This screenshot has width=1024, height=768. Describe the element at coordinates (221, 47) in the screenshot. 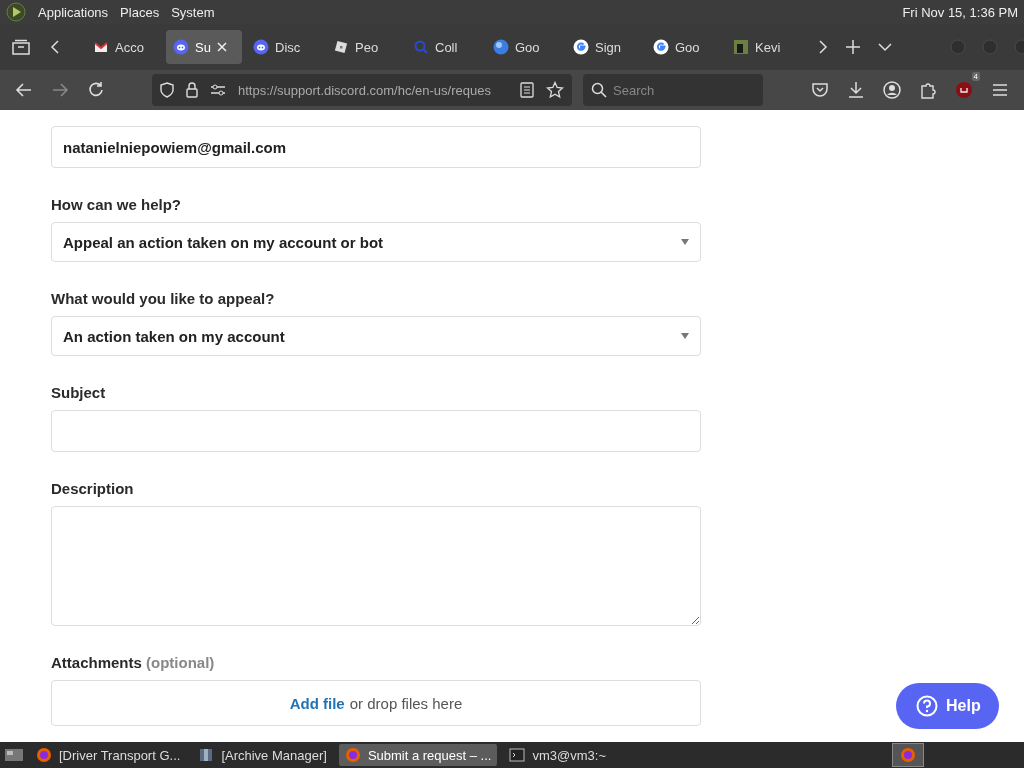

I see `close-icon` at that location.